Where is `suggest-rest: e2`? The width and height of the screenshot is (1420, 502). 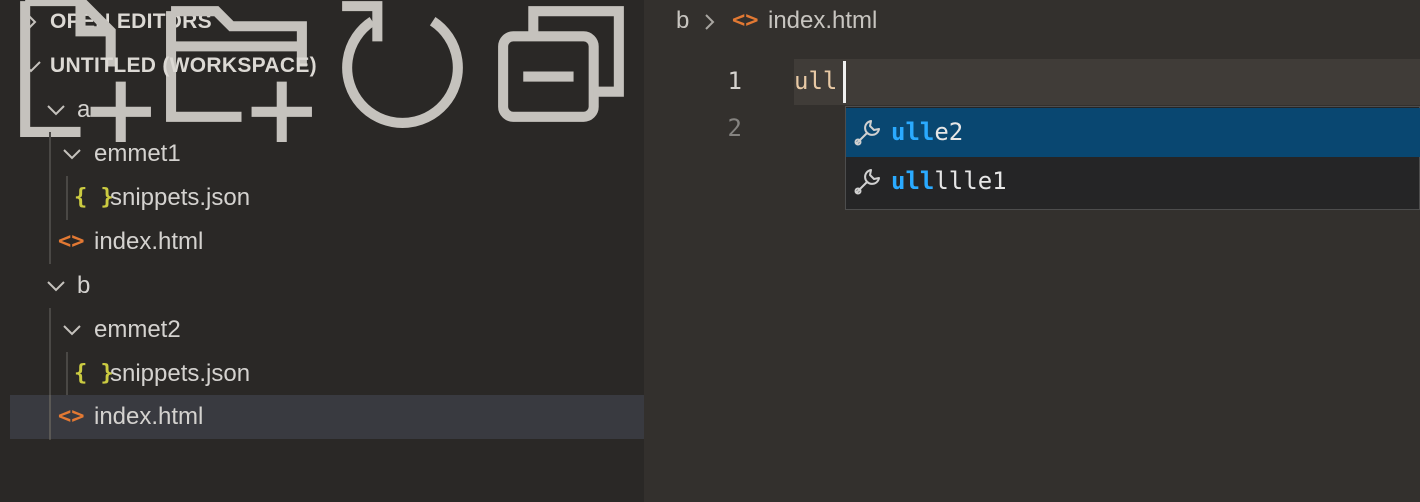 suggest-rest: e2 is located at coordinates (949, 132).